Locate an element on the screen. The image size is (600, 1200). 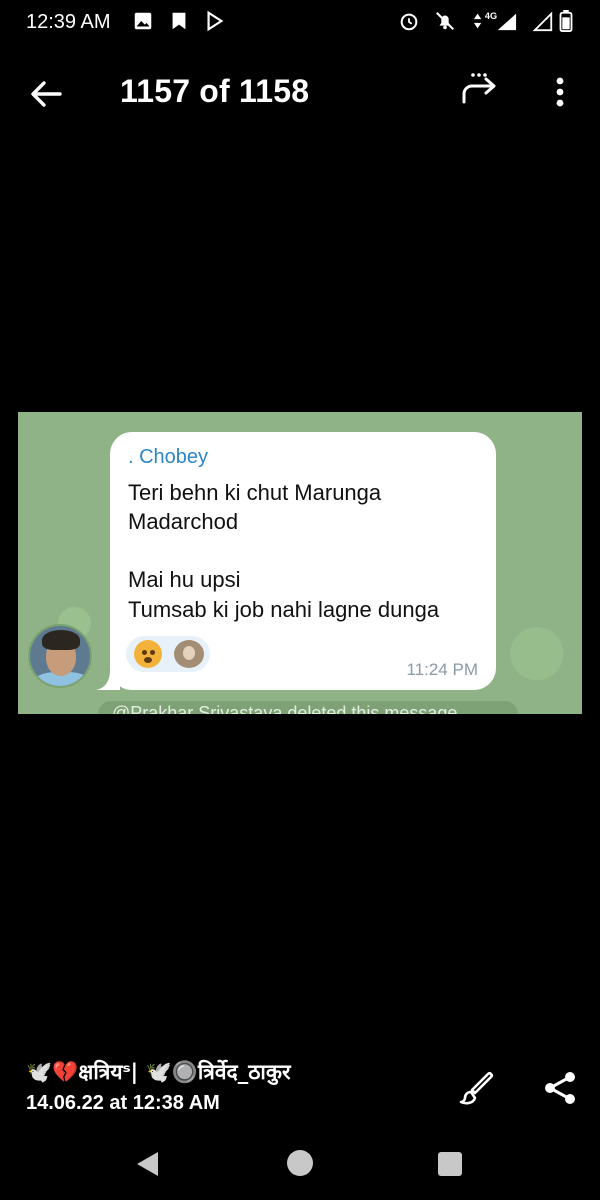
nav-recents-icon is located at coordinates (450, 1164).